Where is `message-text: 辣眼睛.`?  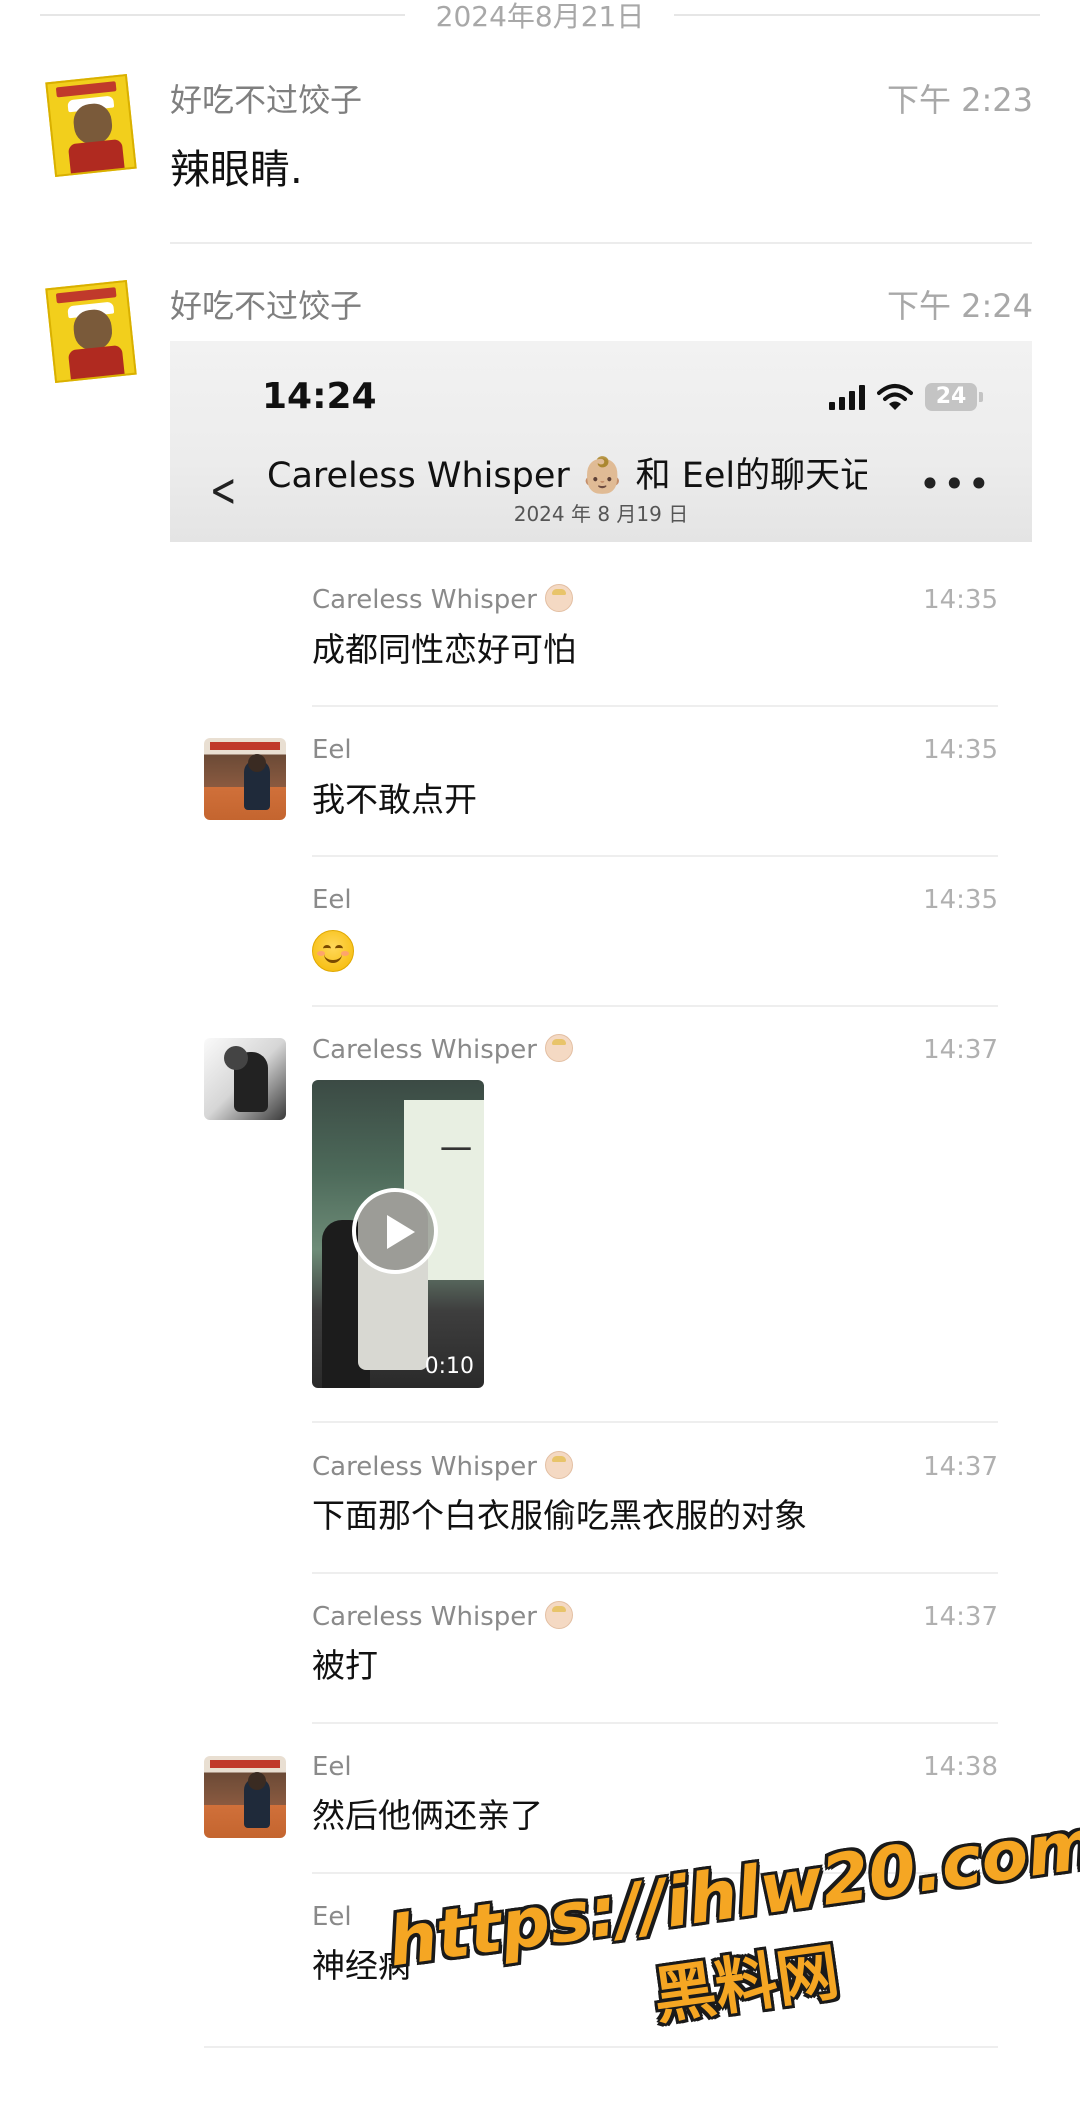
message-text: 辣眼睛. is located at coordinates (236, 170).